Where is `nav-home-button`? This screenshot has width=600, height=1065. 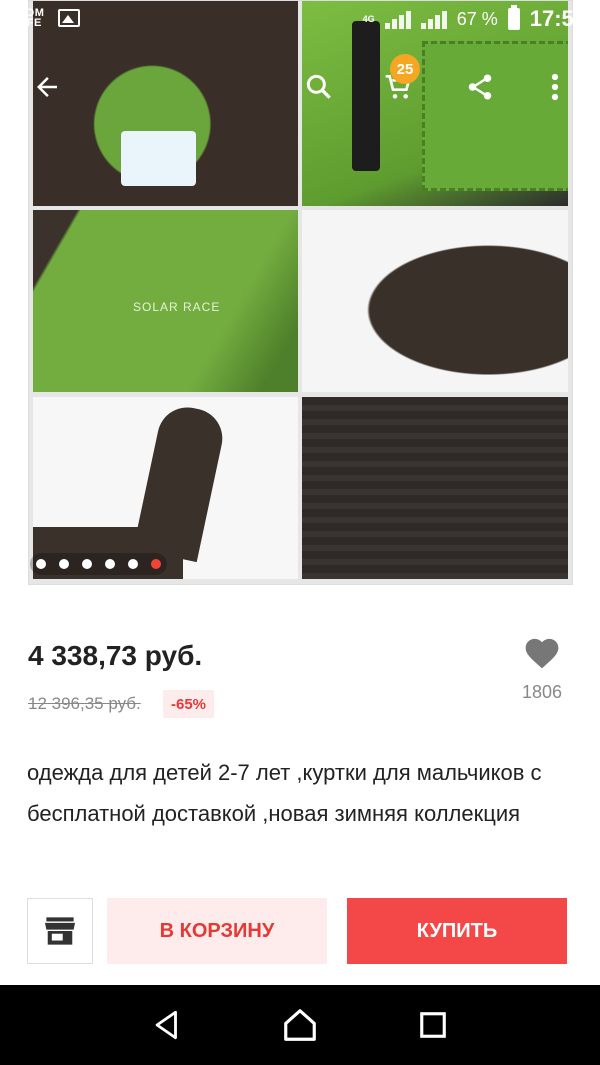 nav-home-button is located at coordinates (300, 1025).